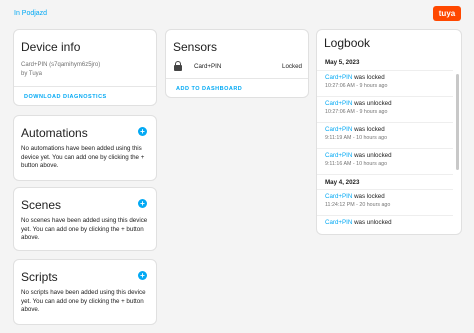  I want to click on log-time: 9:11:19 AM, so click(338, 138).